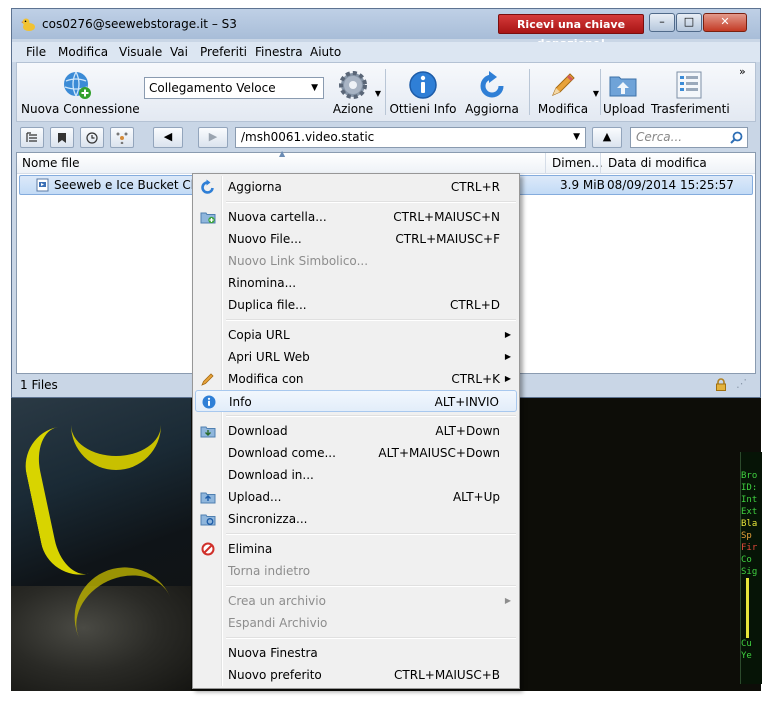 This screenshot has width=774, height=708. What do you see at coordinates (28, 24) in the screenshot?
I see `duck-app-icon` at bounding box center [28, 24].